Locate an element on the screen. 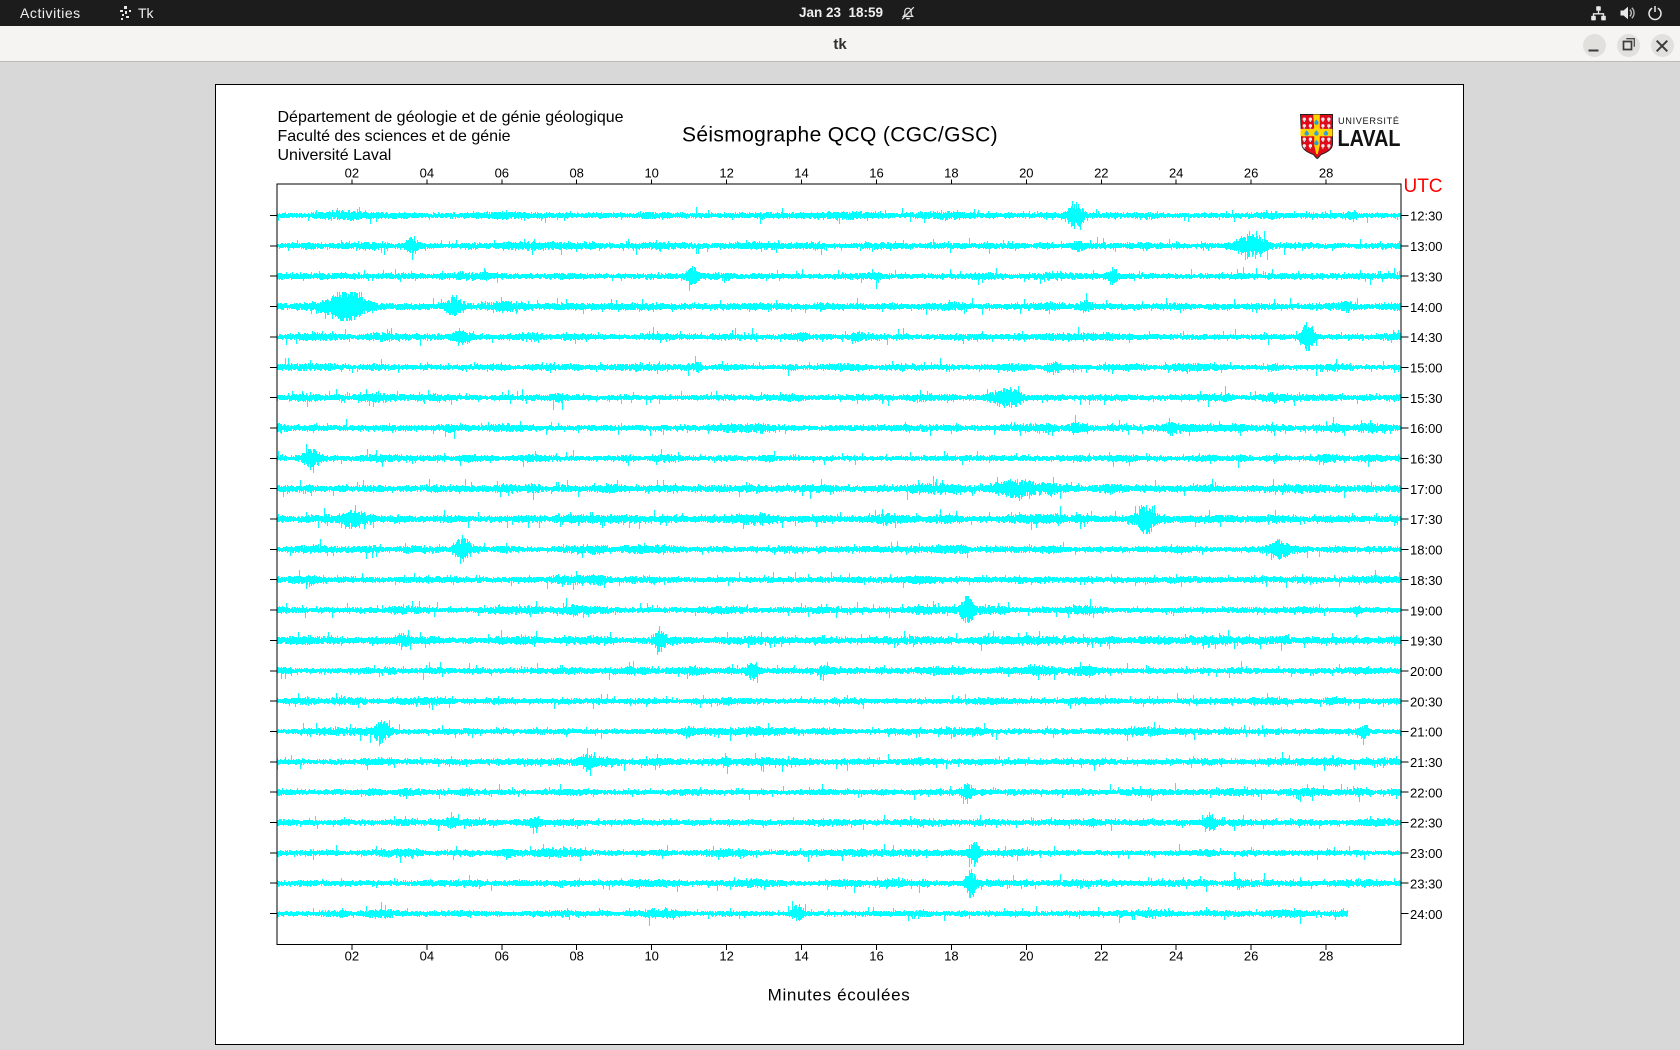 This screenshot has width=1680, height=1050. svg-text: LAVAL is located at coordinates (1369, 138).